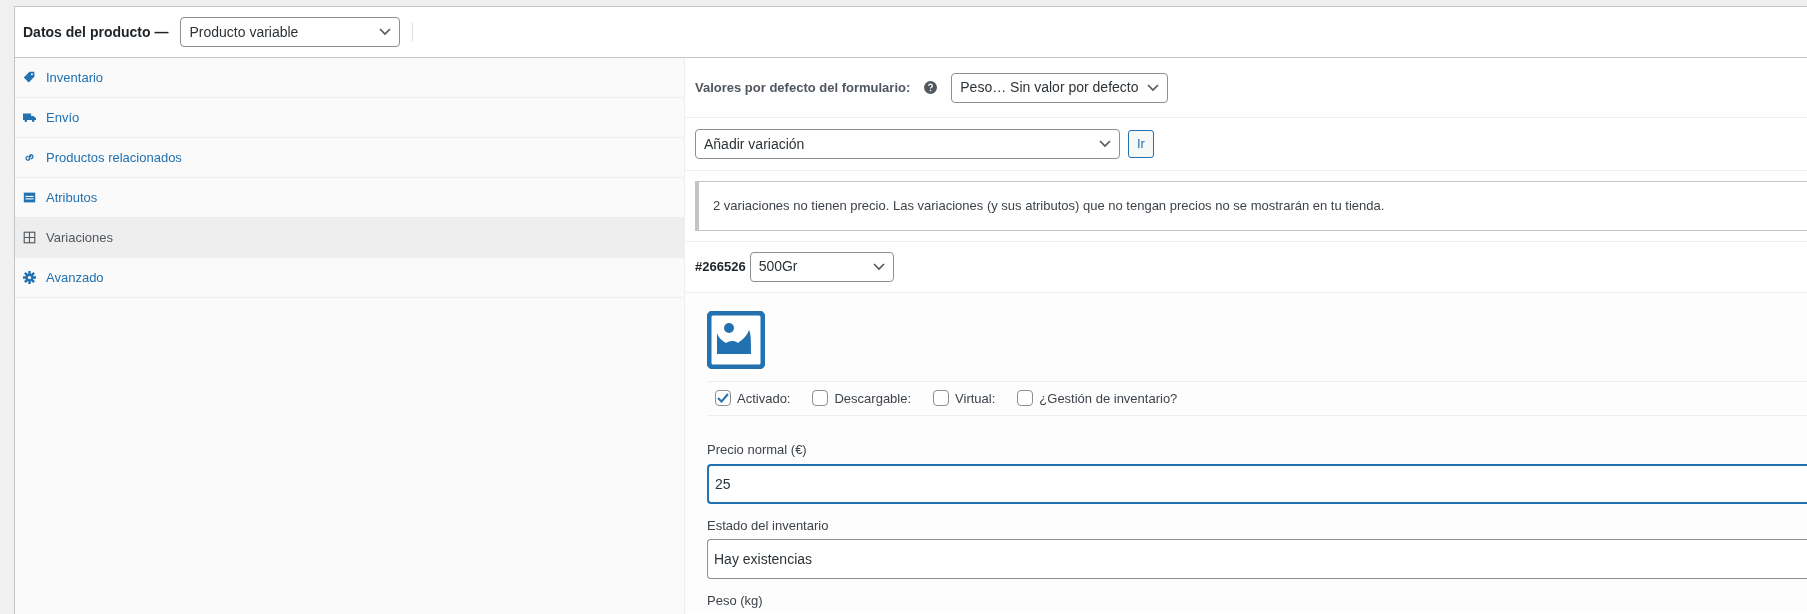 This screenshot has width=1807, height=614. What do you see at coordinates (757, 450) in the screenshot?
I see `field-label: Precio normal (€)` at bounding box center [757, 450].